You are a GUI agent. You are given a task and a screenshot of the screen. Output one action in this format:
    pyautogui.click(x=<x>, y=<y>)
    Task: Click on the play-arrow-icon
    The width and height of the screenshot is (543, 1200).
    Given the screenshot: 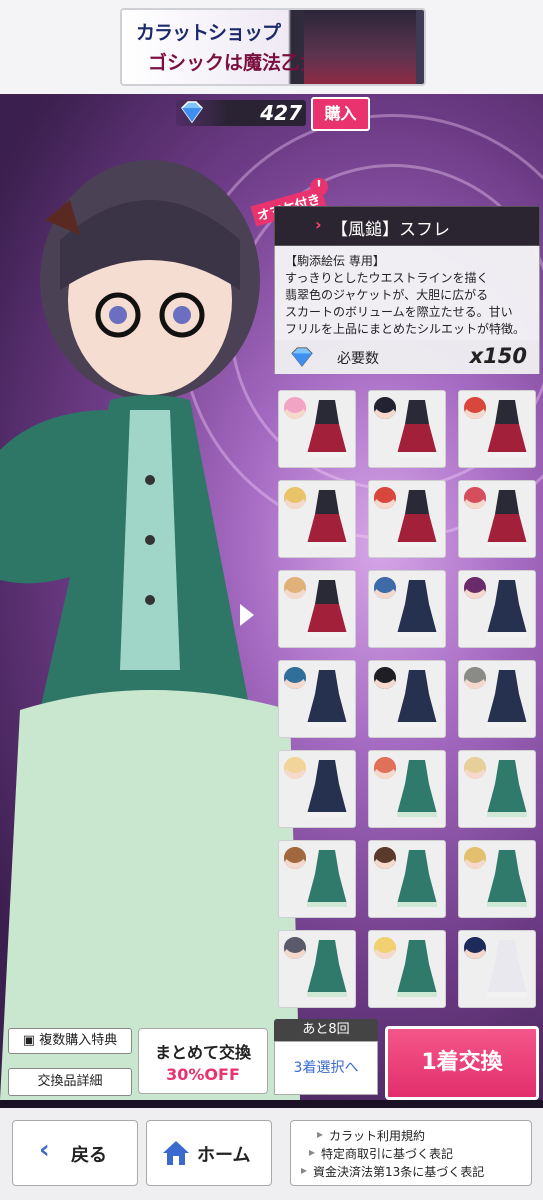 What is the action you would take?
    pyautogui.click(x=247, y=615)
    